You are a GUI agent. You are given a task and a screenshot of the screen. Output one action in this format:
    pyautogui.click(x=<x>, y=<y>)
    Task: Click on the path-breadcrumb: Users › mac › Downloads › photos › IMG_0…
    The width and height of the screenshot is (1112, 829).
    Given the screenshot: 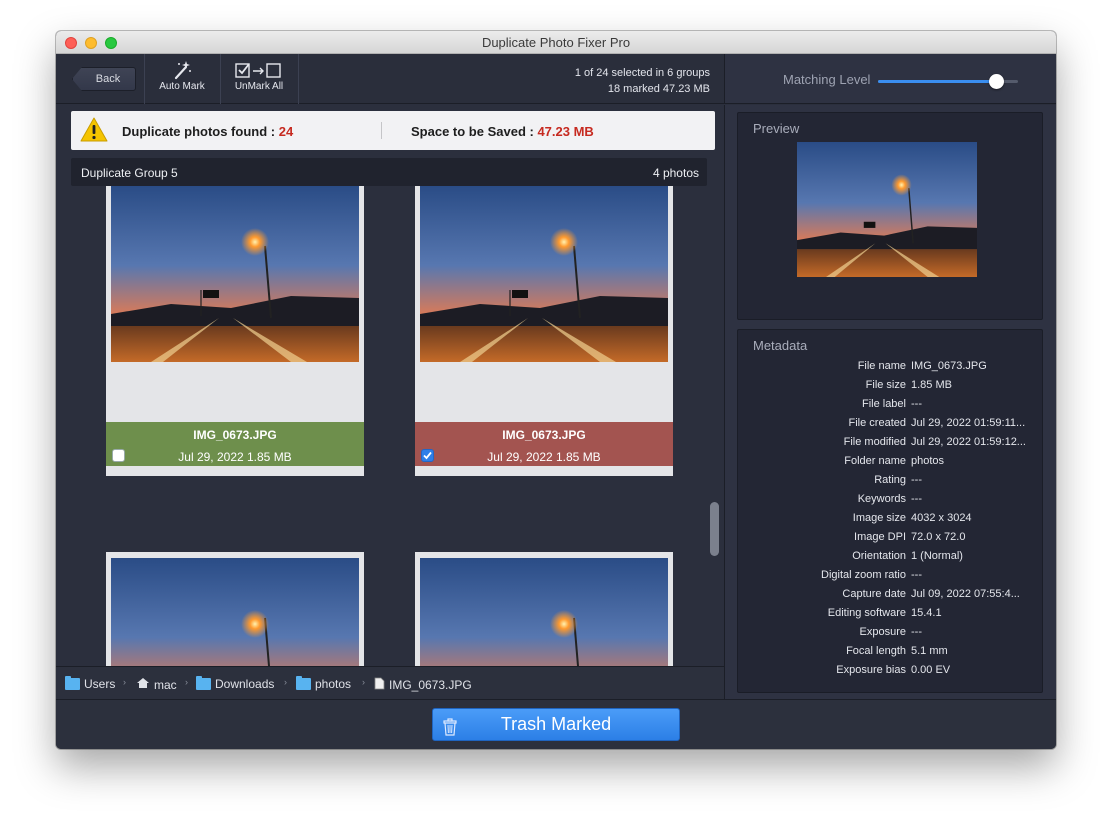 What is the action you would take?
    pyautogui.click(x=390, y=682)
    